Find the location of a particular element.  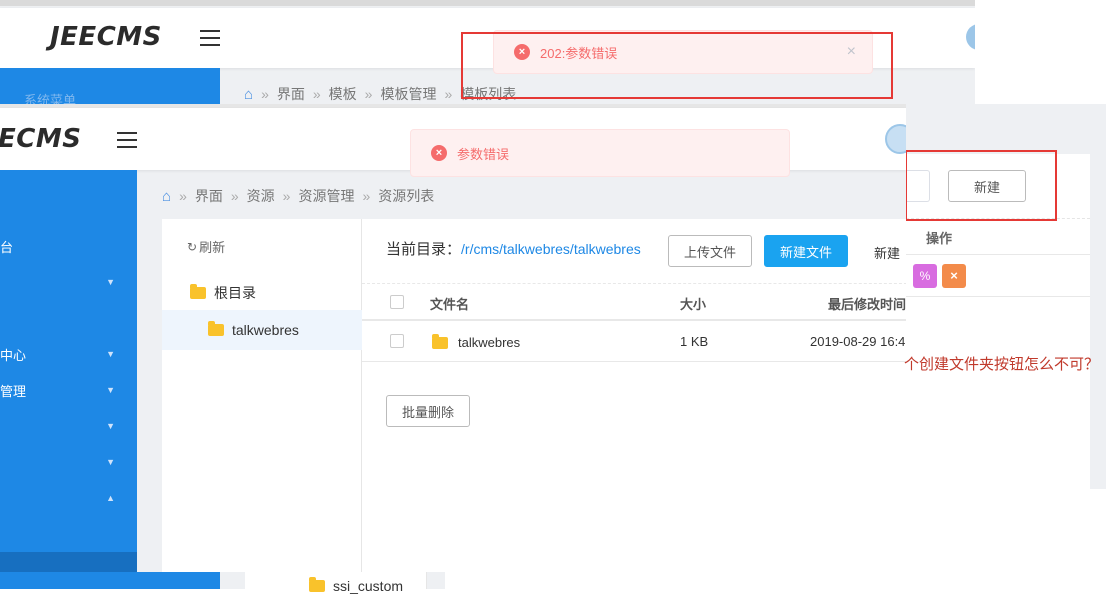

current-dir-label: 当前目录： is located at coordinates (424, 249).